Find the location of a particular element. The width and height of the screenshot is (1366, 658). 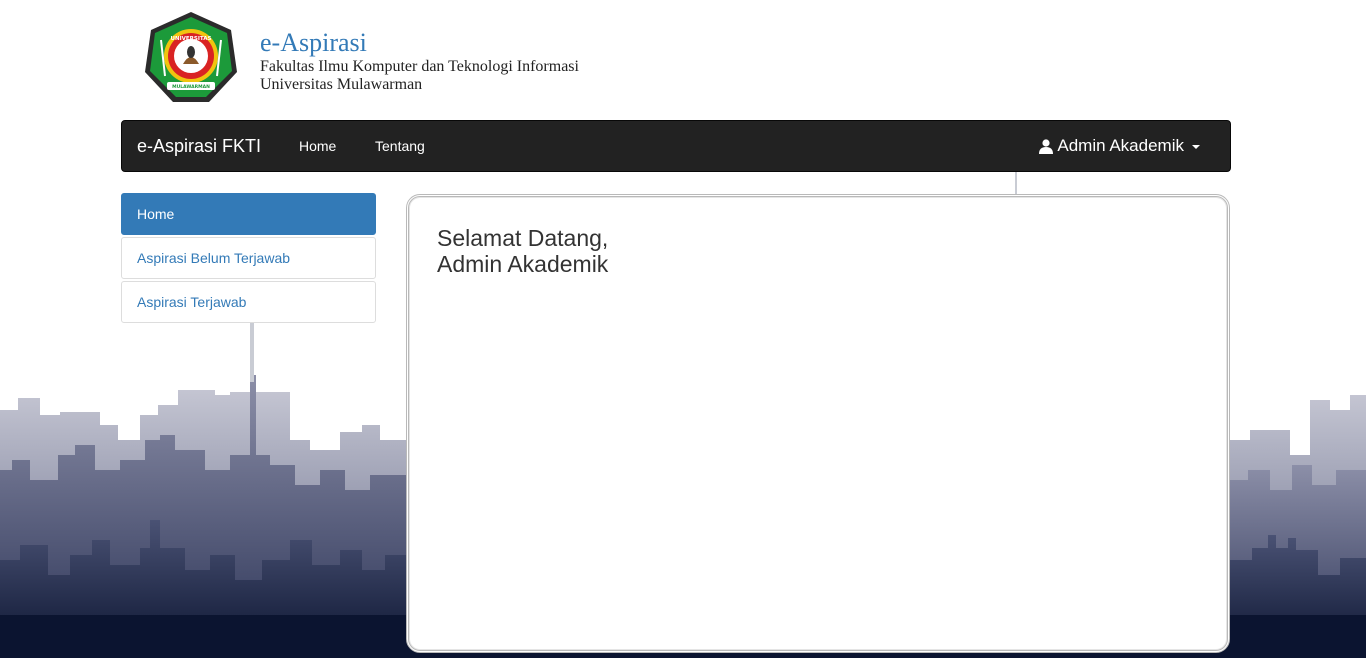

welcome-greeting: Selamat Datang, is located at coordinates (523, 238).